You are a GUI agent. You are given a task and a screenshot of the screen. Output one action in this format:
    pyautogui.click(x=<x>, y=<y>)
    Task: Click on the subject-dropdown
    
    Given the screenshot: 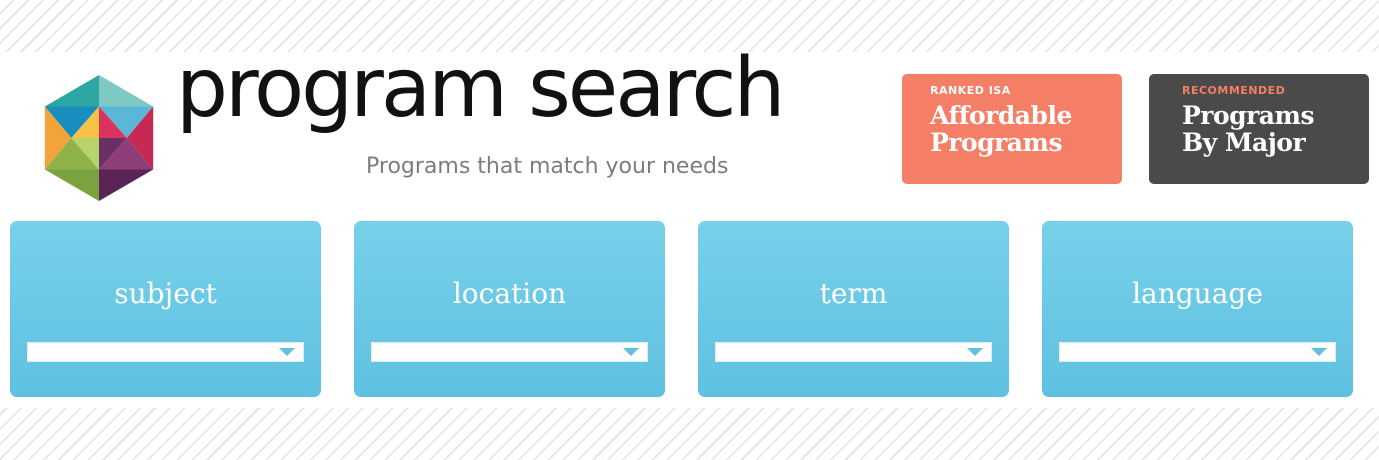 What is the action you would take?
    pyautogui.click(x=165, y=352)
    